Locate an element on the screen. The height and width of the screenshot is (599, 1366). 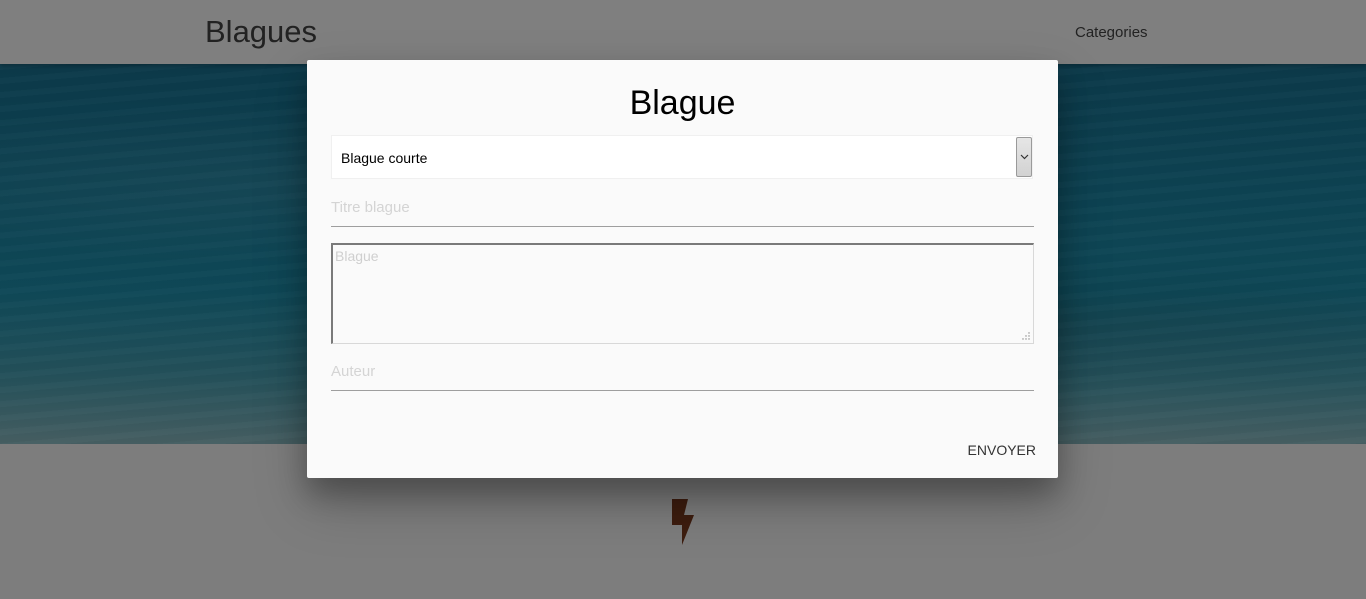
joke-title-field is located at coordinates (682, 210).